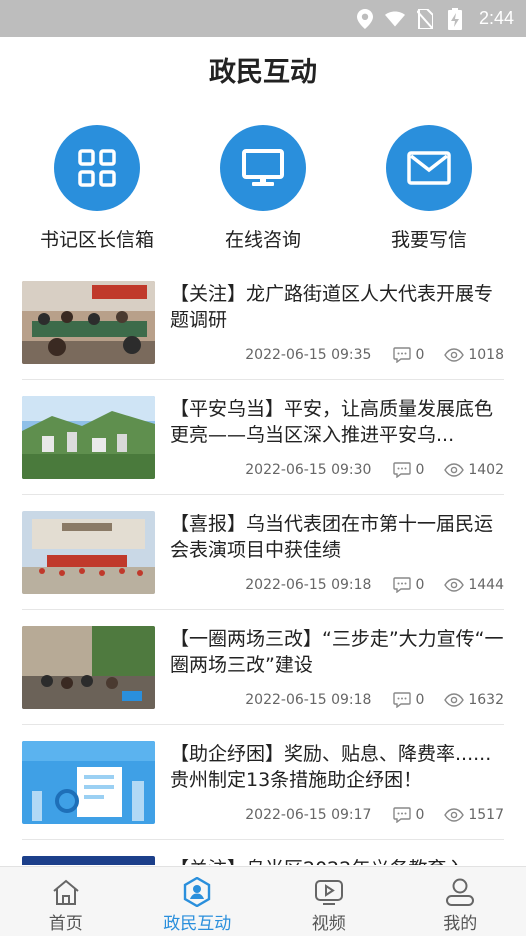 The width and height of the screenshot is (526, 936). I want to click on video-icon, so click(329, 892).